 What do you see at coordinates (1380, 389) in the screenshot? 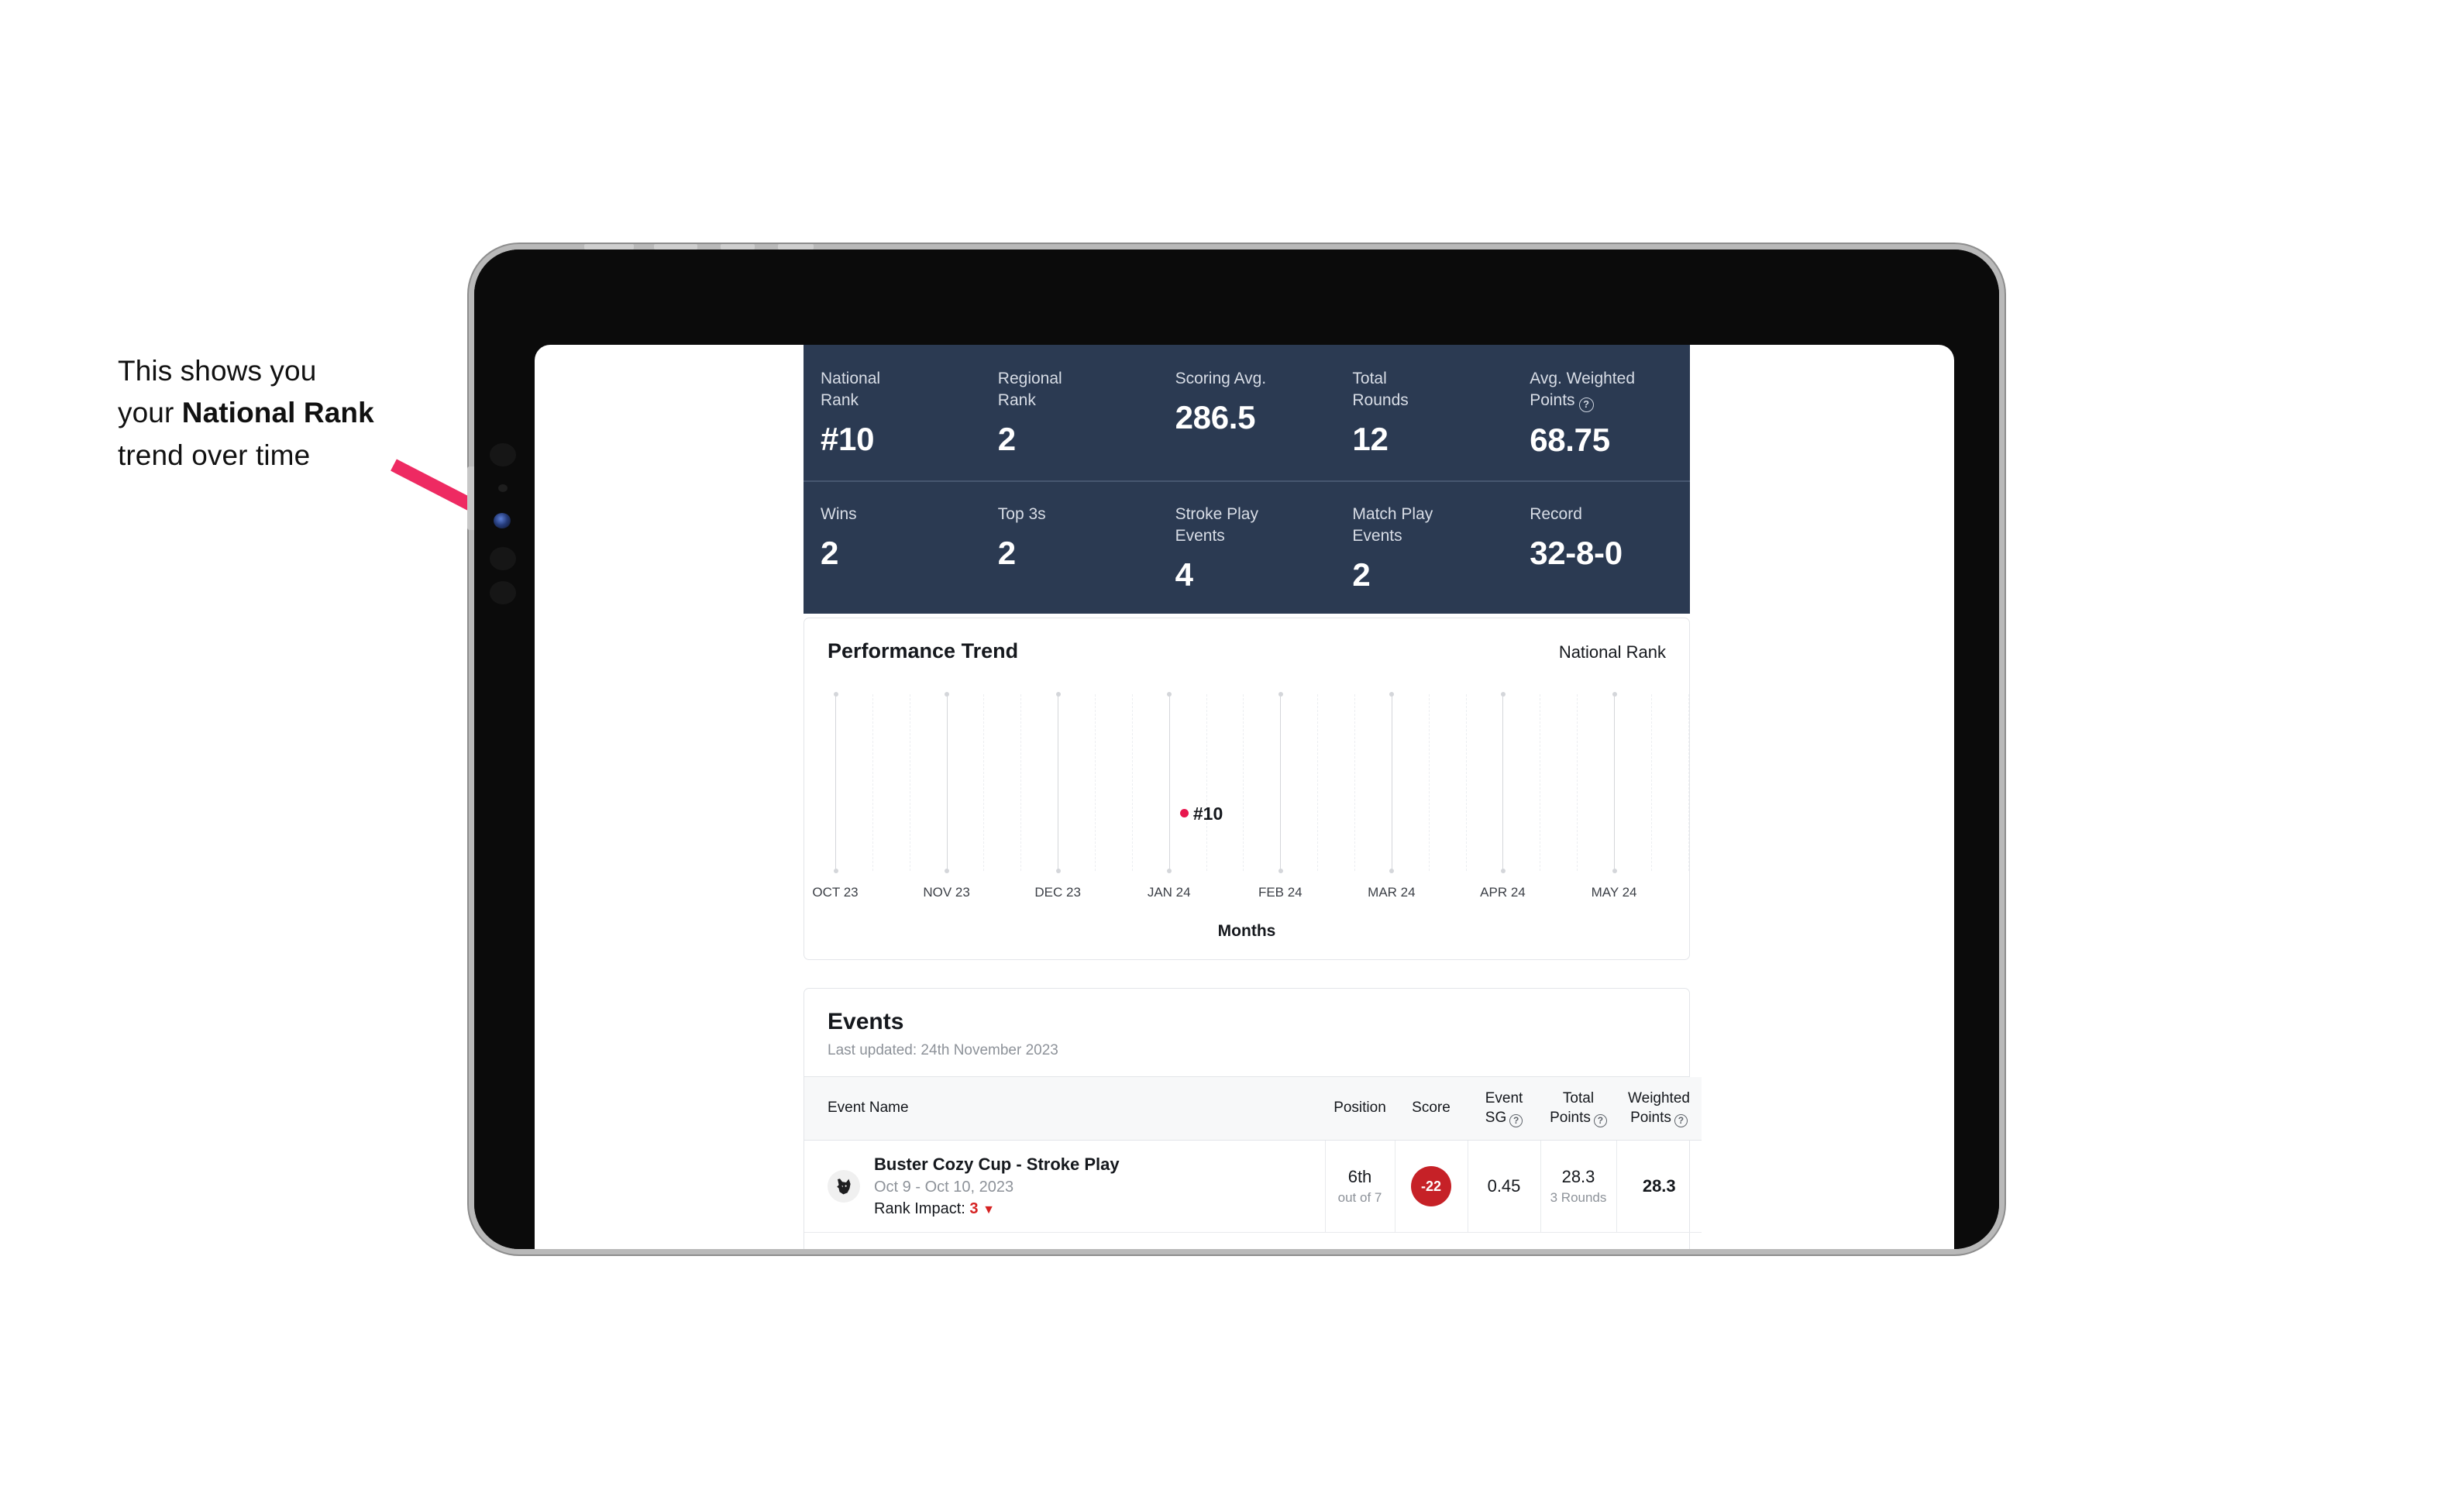
I see `stat-label: Total Rounds` at bounding box center [1380, 389].